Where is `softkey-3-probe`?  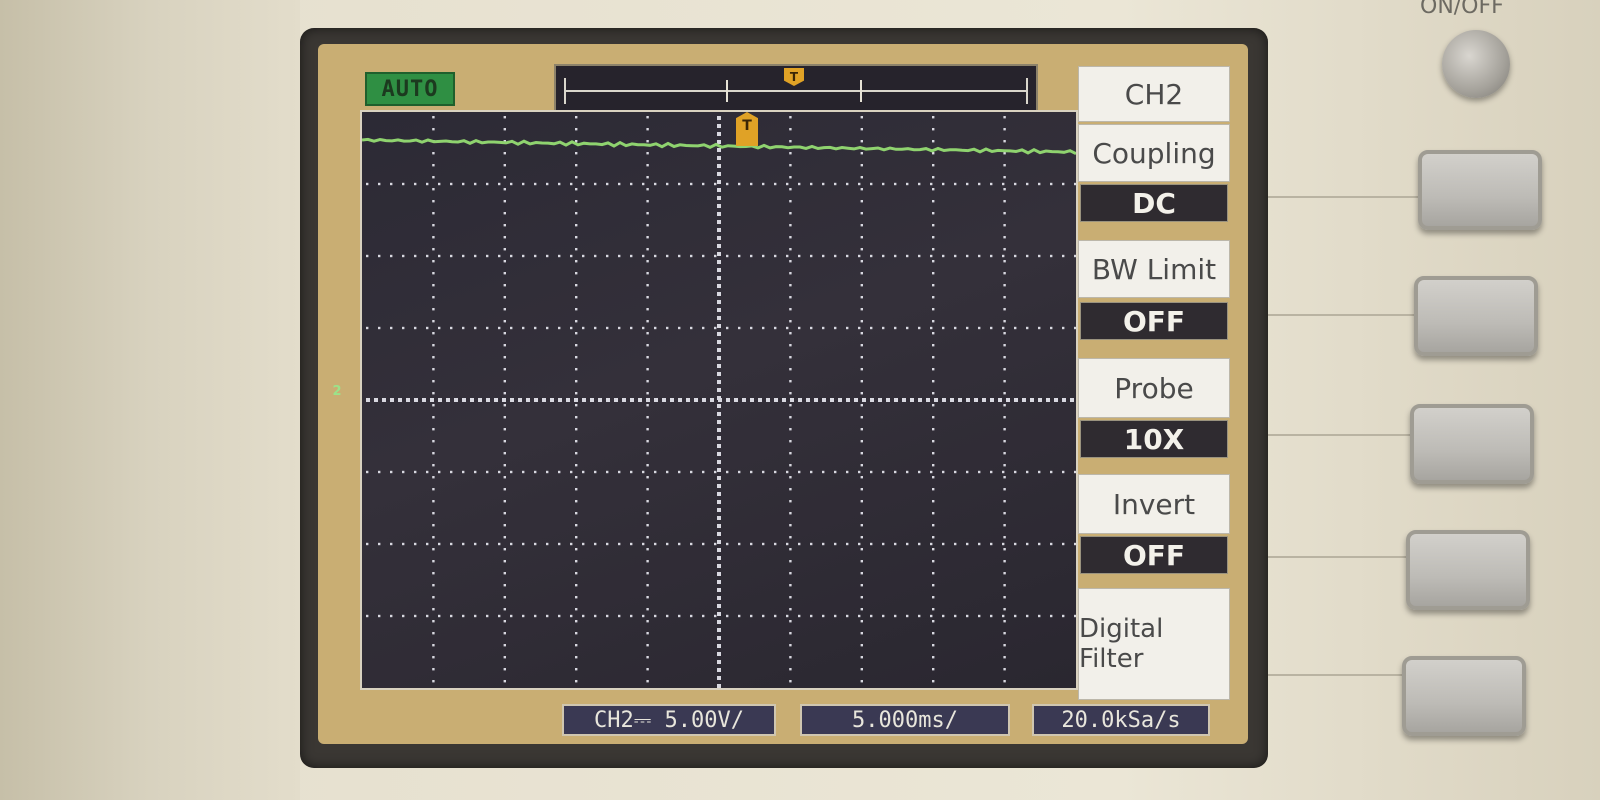 softkey-3-probe is located at coordinates (1472, 444).